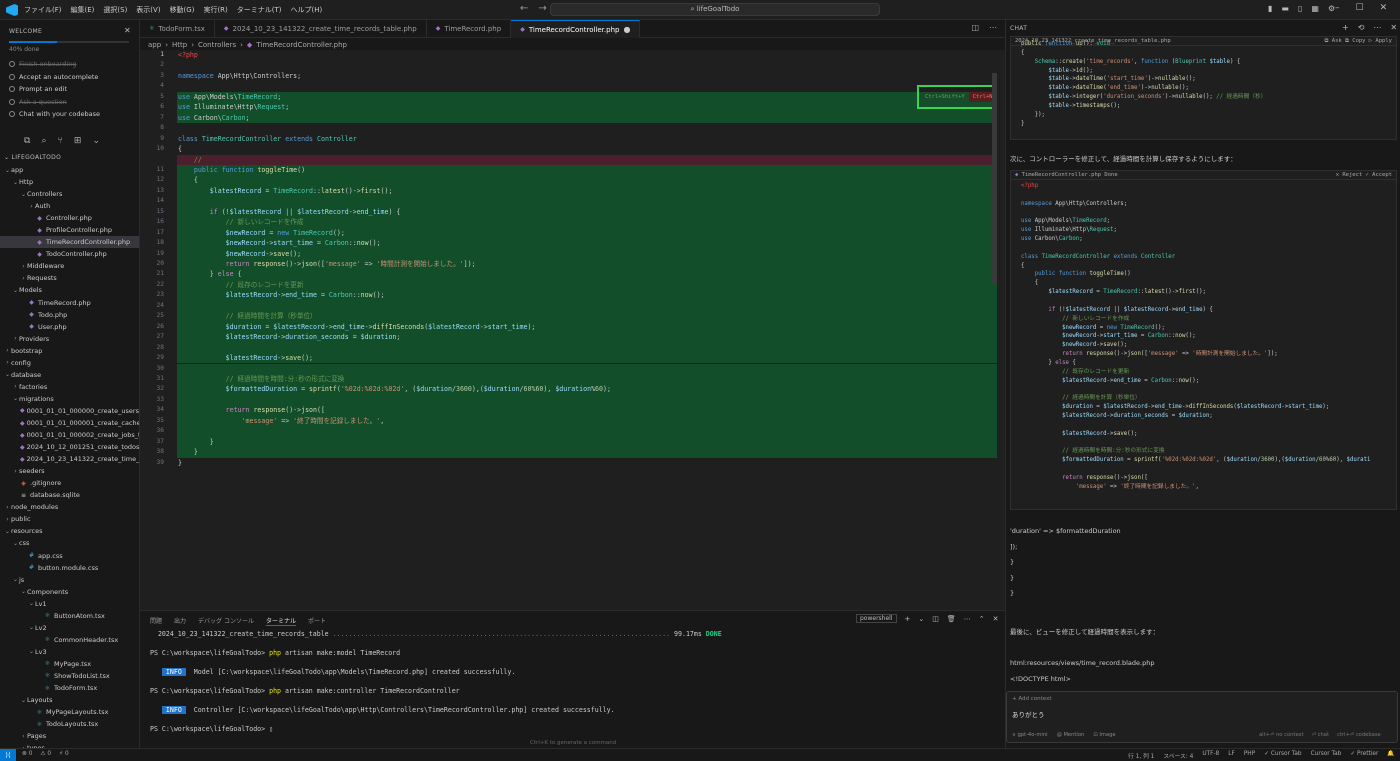  I want to click on breadcrumb-item: app, so click(154, 45).